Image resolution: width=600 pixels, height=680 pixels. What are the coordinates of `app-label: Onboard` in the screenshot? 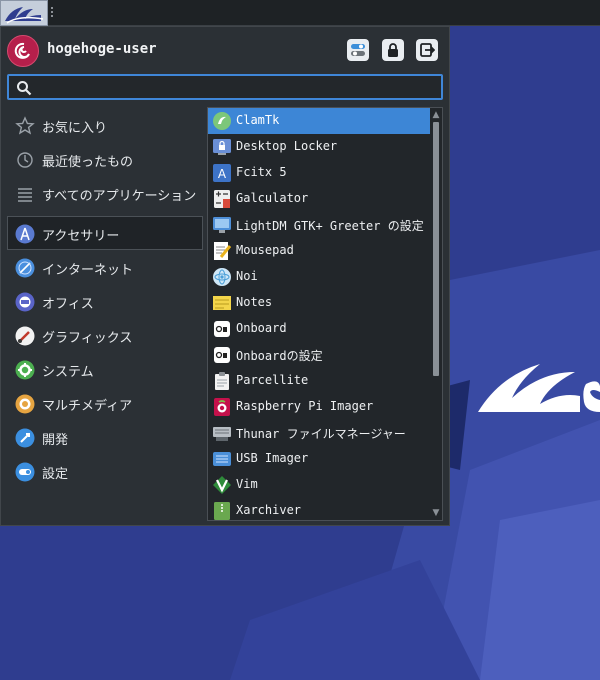 It's located at (261, 328).